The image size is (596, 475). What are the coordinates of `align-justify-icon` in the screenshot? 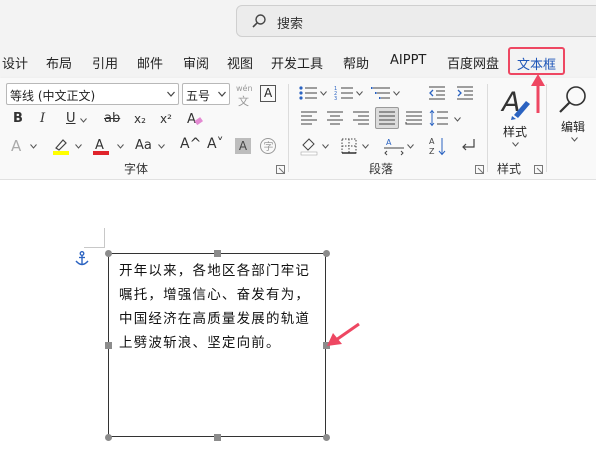 It's located at (387, 118).